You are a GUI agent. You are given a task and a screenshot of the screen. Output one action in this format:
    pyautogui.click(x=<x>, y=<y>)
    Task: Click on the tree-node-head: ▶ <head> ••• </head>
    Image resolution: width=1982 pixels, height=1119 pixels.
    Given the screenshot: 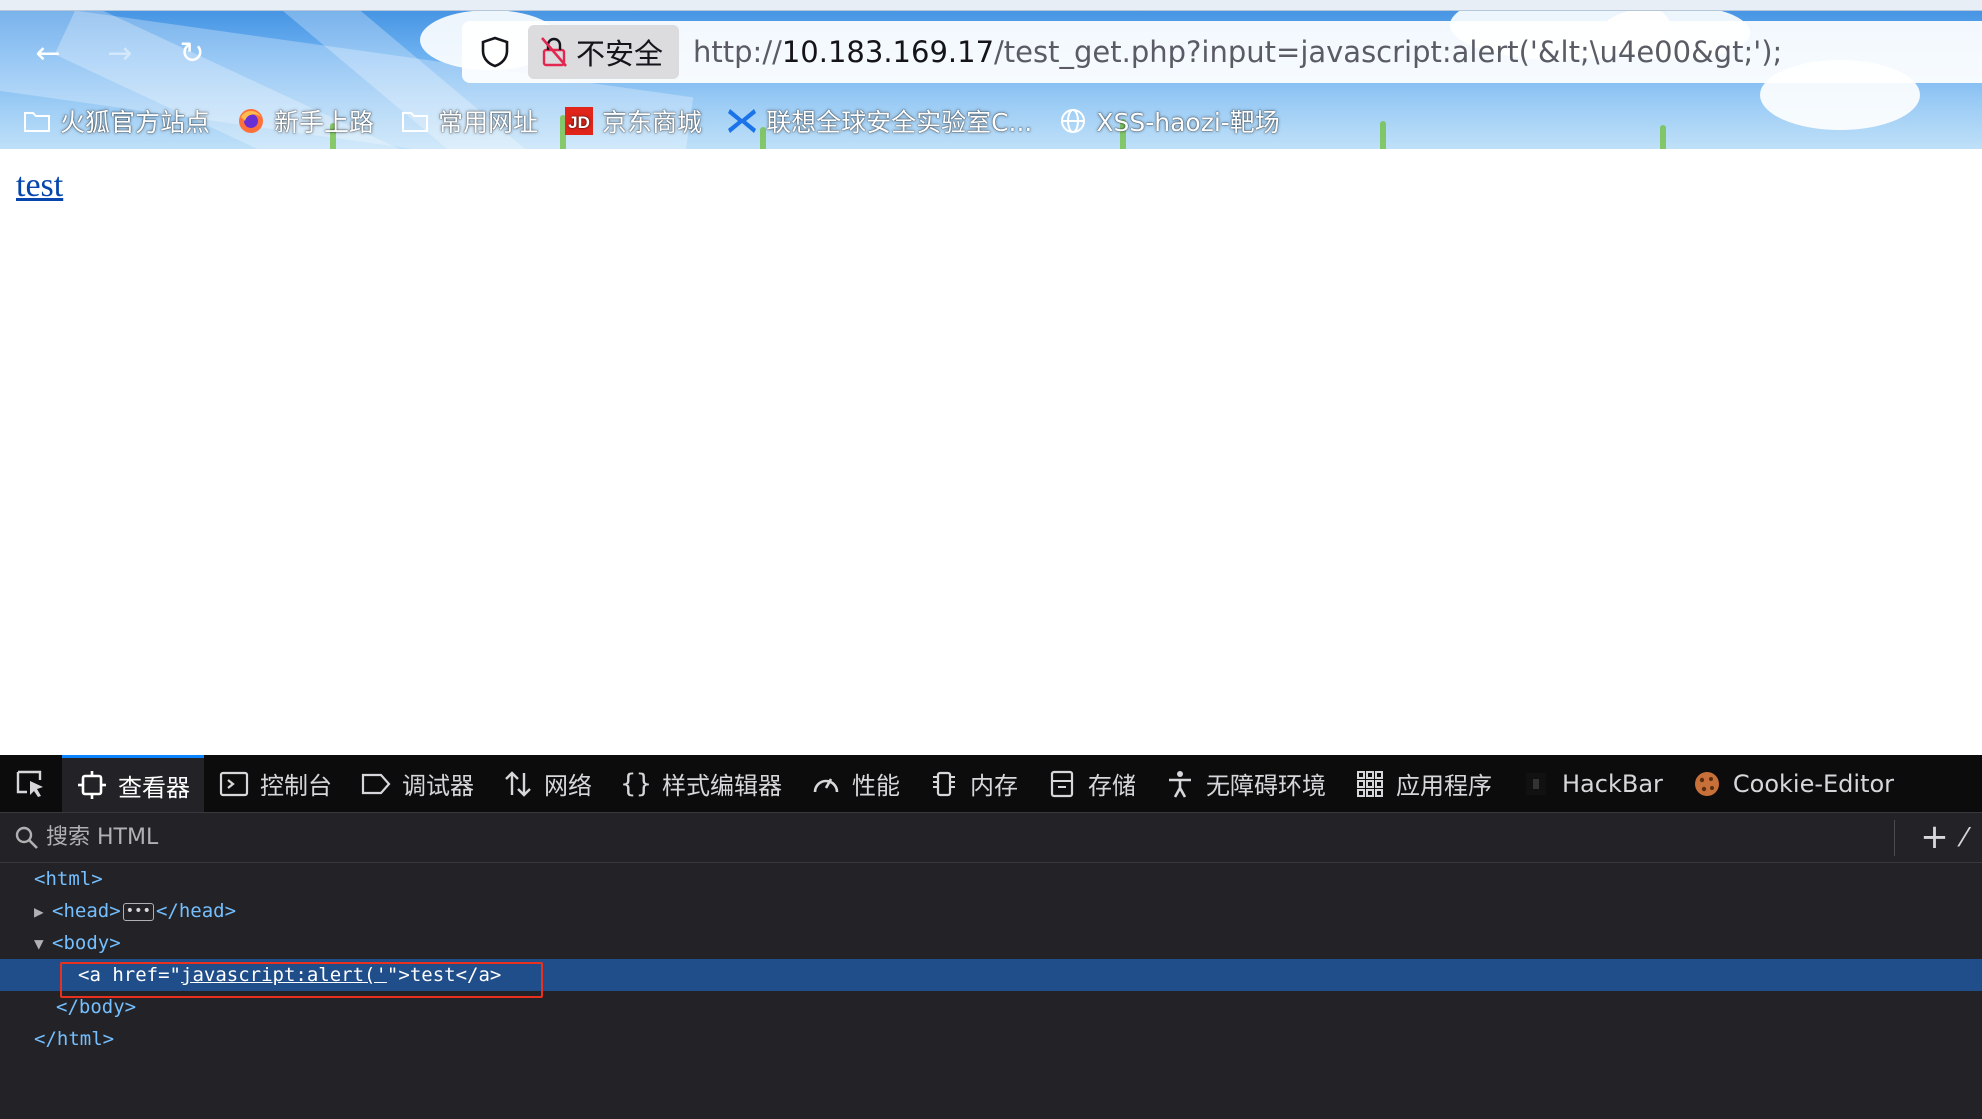 What is the action you would take?
    pyautogui.click(x=991, y=911)
    